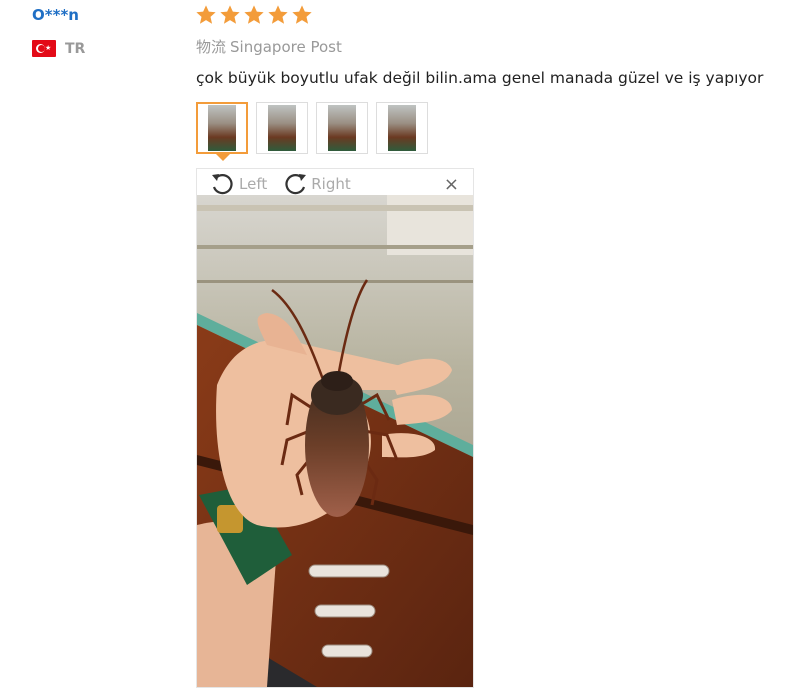 The height and width of the screenshot is (699, 800). Describe the element at coordinates (253, 184) in the screenshot. I see `rotate-left-label: Left` at that location.